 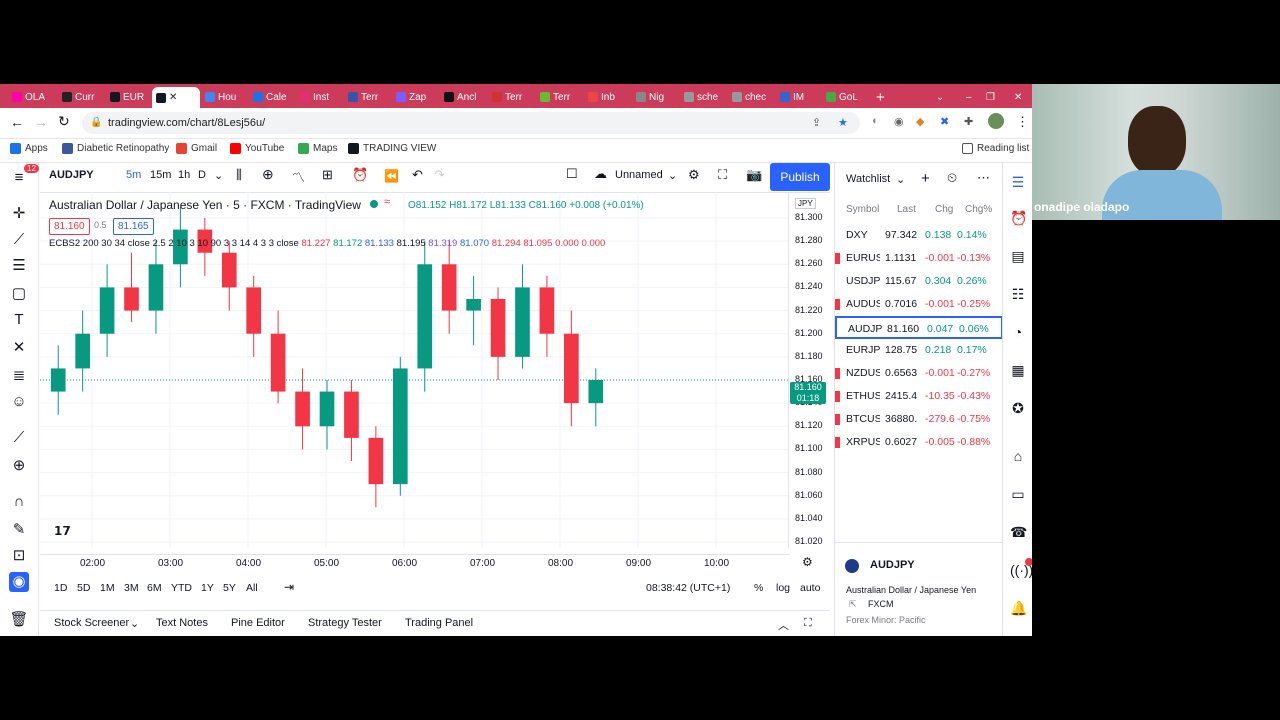 What do you see at coordinates (995, 148) in the screenshot?
I see `reading-list-button: Reading list` at bounding box center [995, 148].